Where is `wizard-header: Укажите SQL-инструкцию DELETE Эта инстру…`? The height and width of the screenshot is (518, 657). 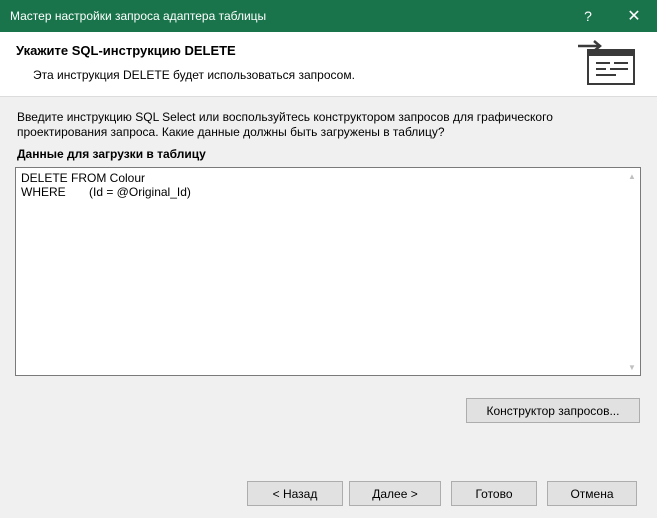
wizard-header: Укажите SQL-инструкцию DELETE Эта инстру… is located at coordinates (328, 64).